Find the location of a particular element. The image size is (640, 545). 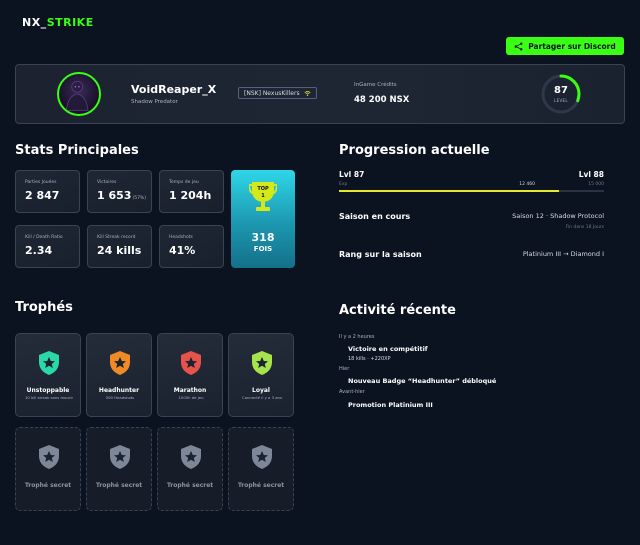

season-label: Saison en cours is located at coordinates (375, 216).